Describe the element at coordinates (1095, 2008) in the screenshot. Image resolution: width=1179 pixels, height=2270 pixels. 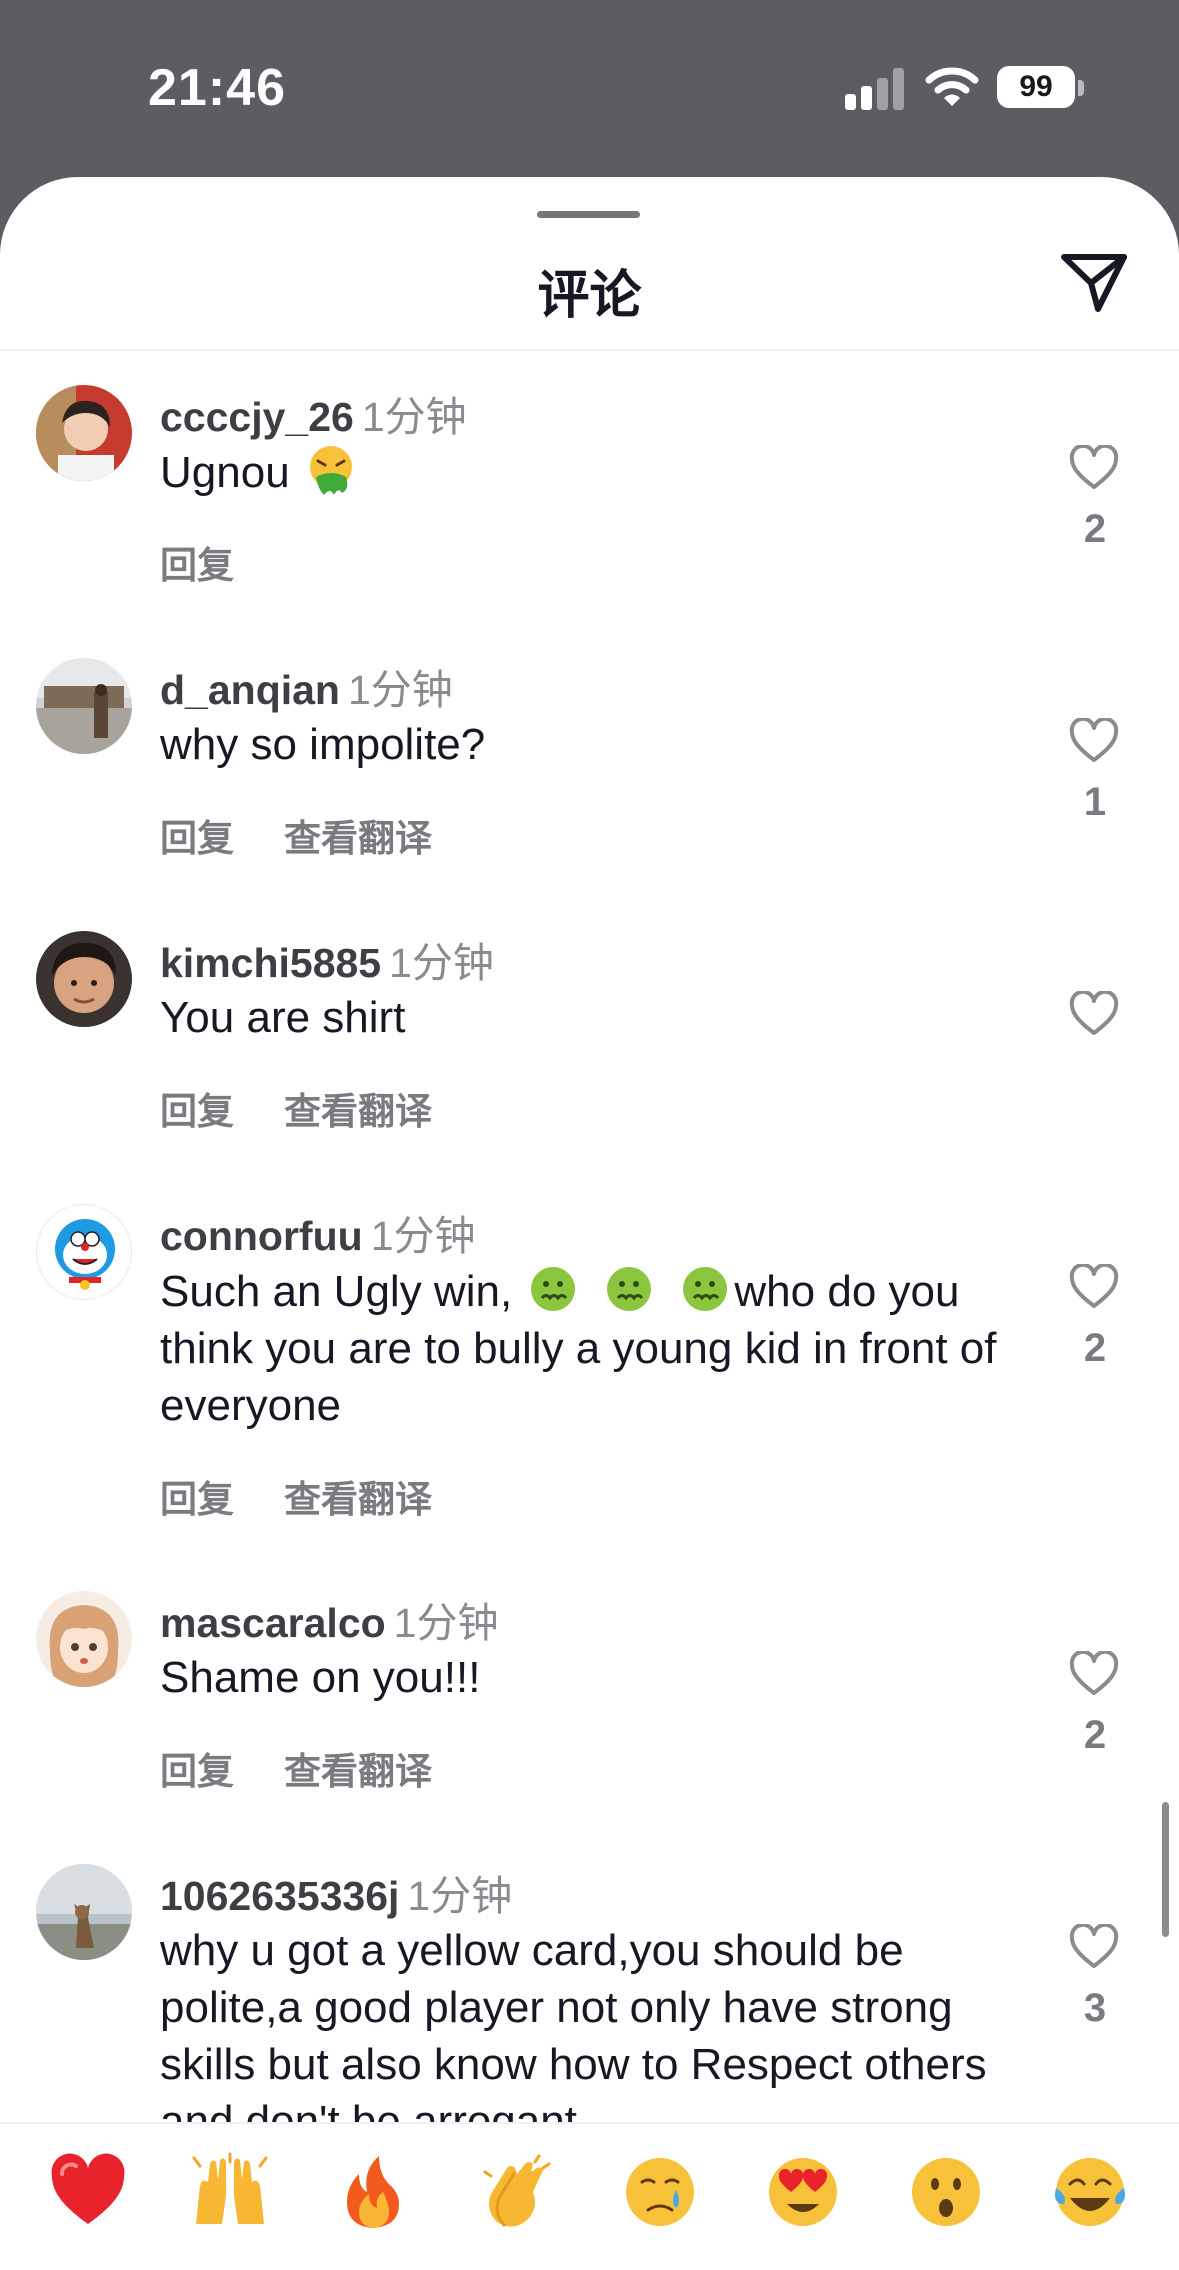
I see `like-count: 3` at that location.